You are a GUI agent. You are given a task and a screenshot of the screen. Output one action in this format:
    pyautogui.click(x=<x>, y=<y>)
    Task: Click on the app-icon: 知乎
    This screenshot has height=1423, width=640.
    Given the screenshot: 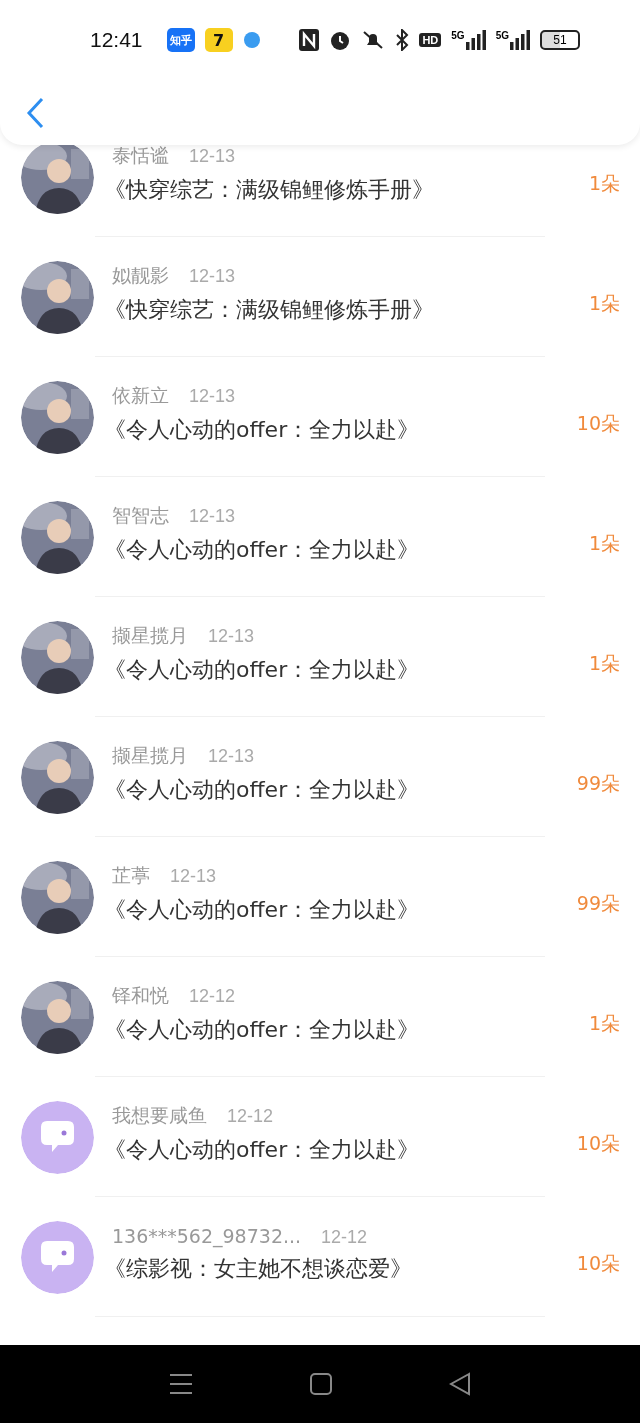 What is the action you would take?
    pyautogui.click(x=180, y=40)
    